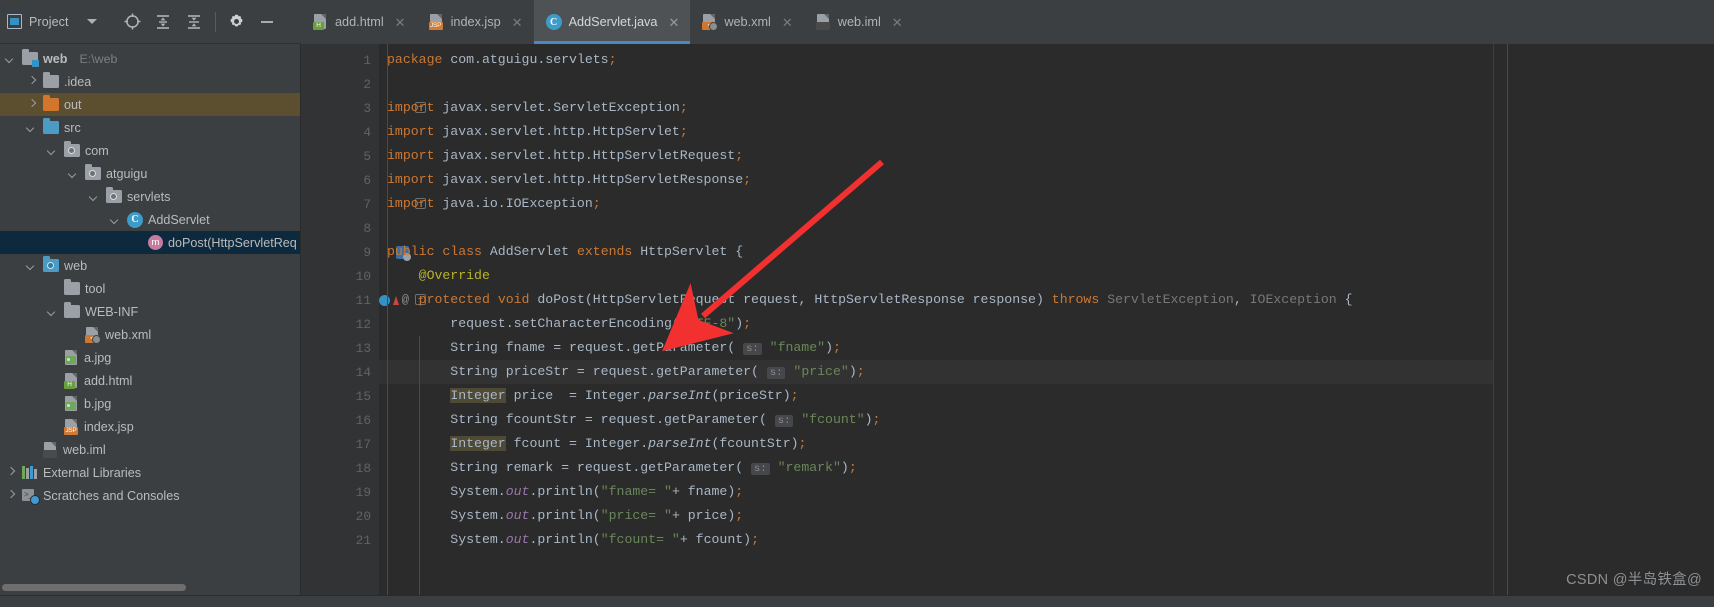  I want to click on tree-item-label: b.jpg, so click(98, 403).